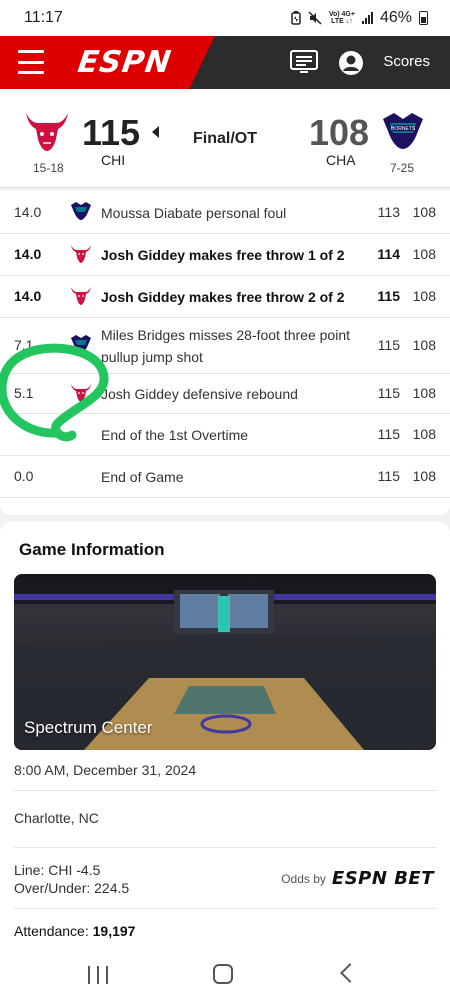 This screenshot has height=1000, width=450. Describe the element at coordinates (423, 18) in the screenshot. I see `battery-icon` at that location.